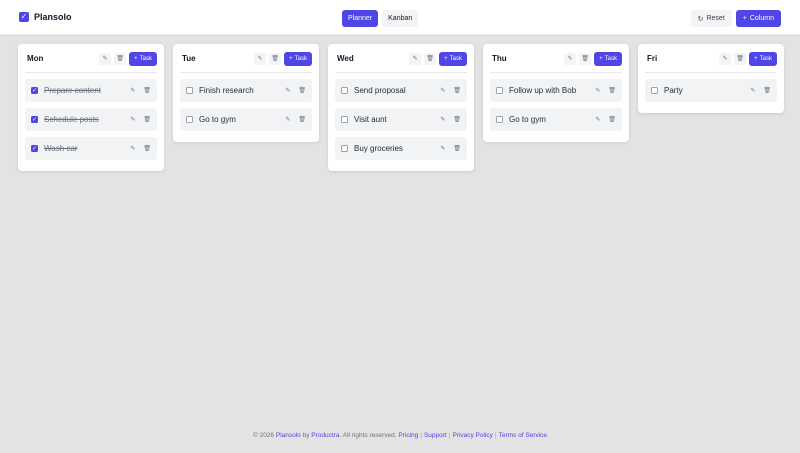 Image resolution: width=800 pixels, height=453 pixels. Describe the element at coordinates (543, 90) in the screenshot. I see `task-label: Follow up with Bob` at that location.